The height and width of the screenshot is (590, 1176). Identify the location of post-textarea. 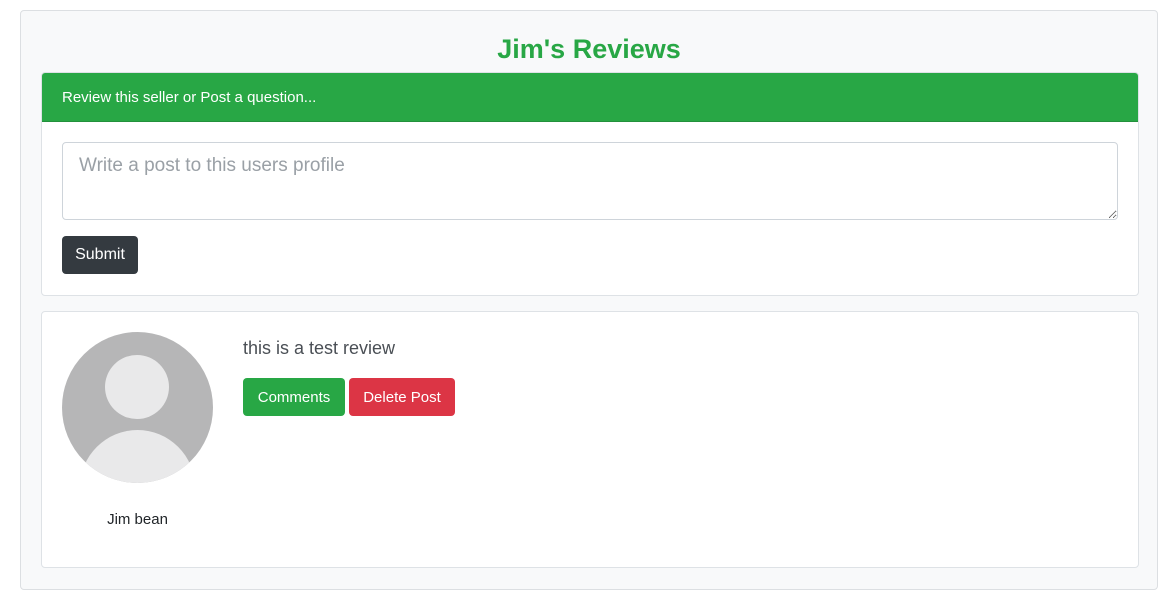
(590, 181).